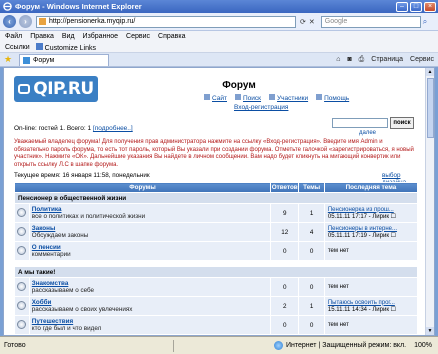 This screenshot has height=354, width=438. What do you see at coordinates (100, 36) in the screenshot?
I see `menu-favorites: Избранное` at bounding box center [100, 36].